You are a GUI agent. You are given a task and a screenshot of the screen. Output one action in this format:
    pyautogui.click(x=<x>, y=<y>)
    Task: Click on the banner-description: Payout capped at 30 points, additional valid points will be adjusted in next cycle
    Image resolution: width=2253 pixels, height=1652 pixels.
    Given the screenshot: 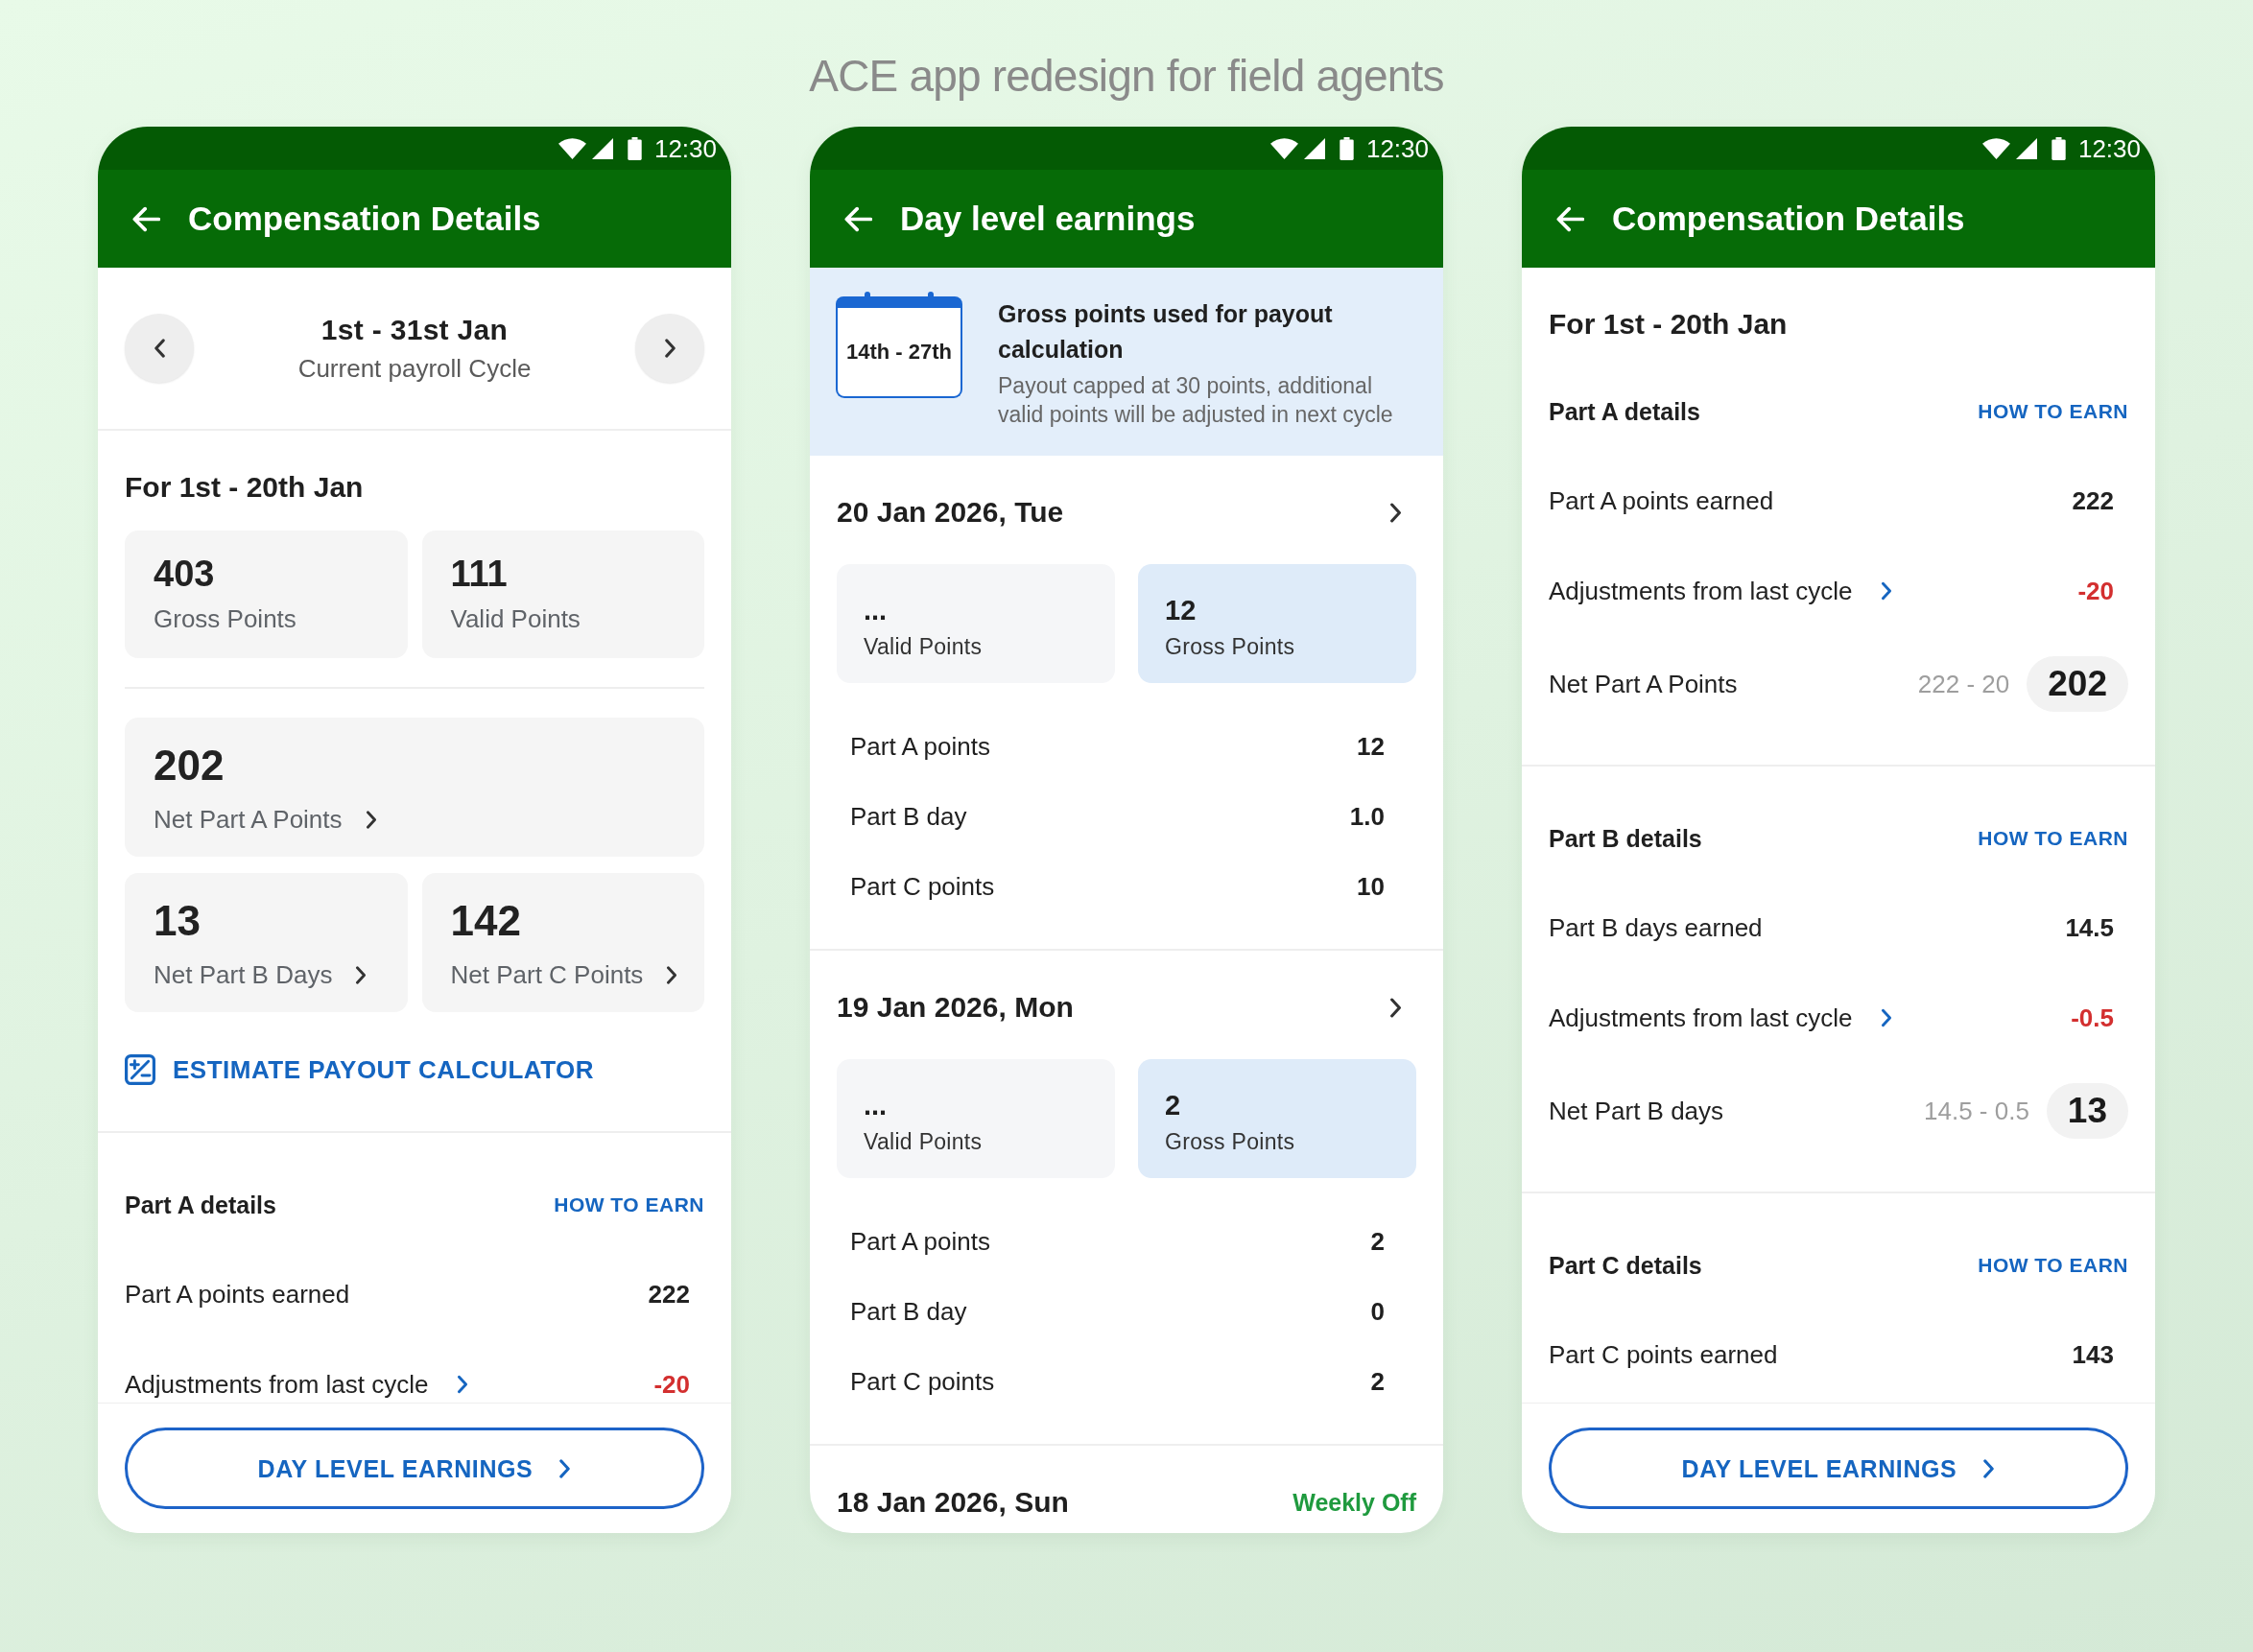 What is the action you would take?
    pyautogui.click(x=1196, y=401)
    